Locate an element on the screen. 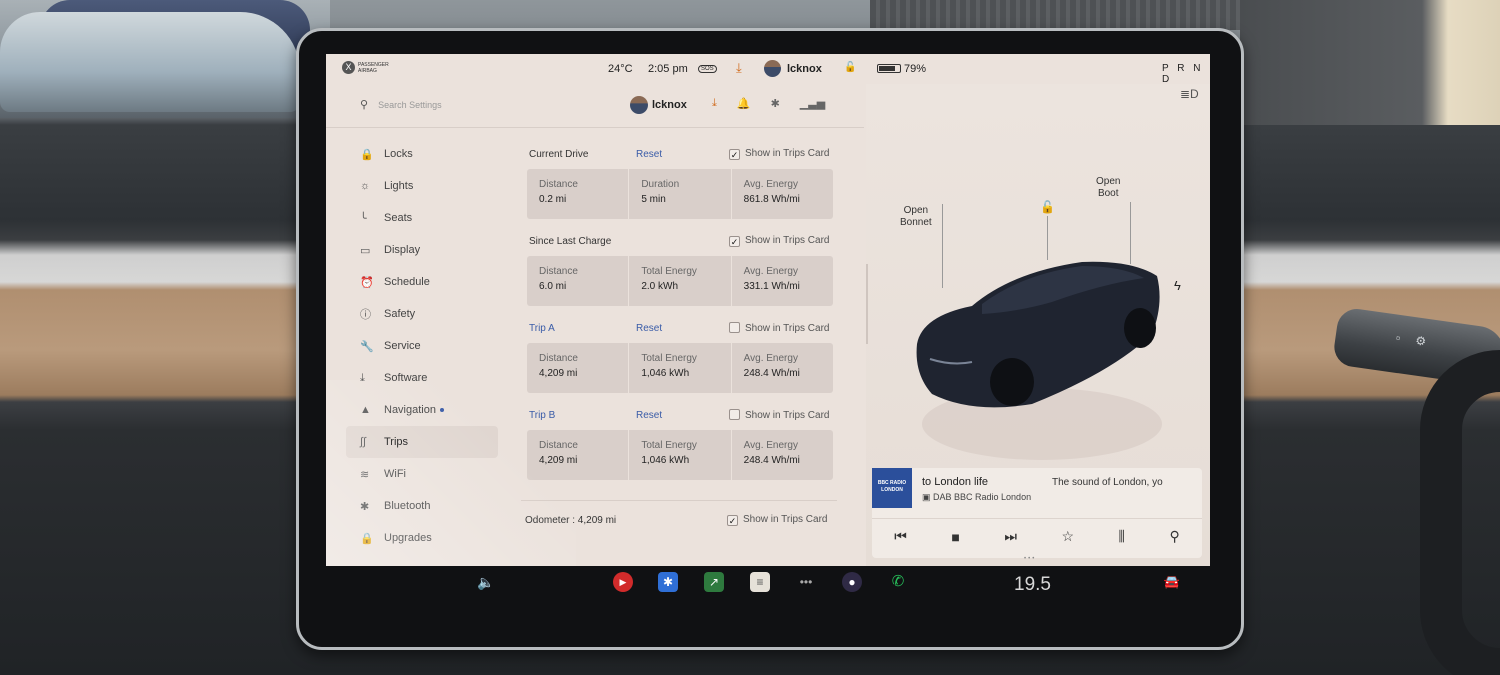 The width and height of the screenshot is (1500, 675). equalizer-icon: ⫼ is located at coordinates (1122, 536).